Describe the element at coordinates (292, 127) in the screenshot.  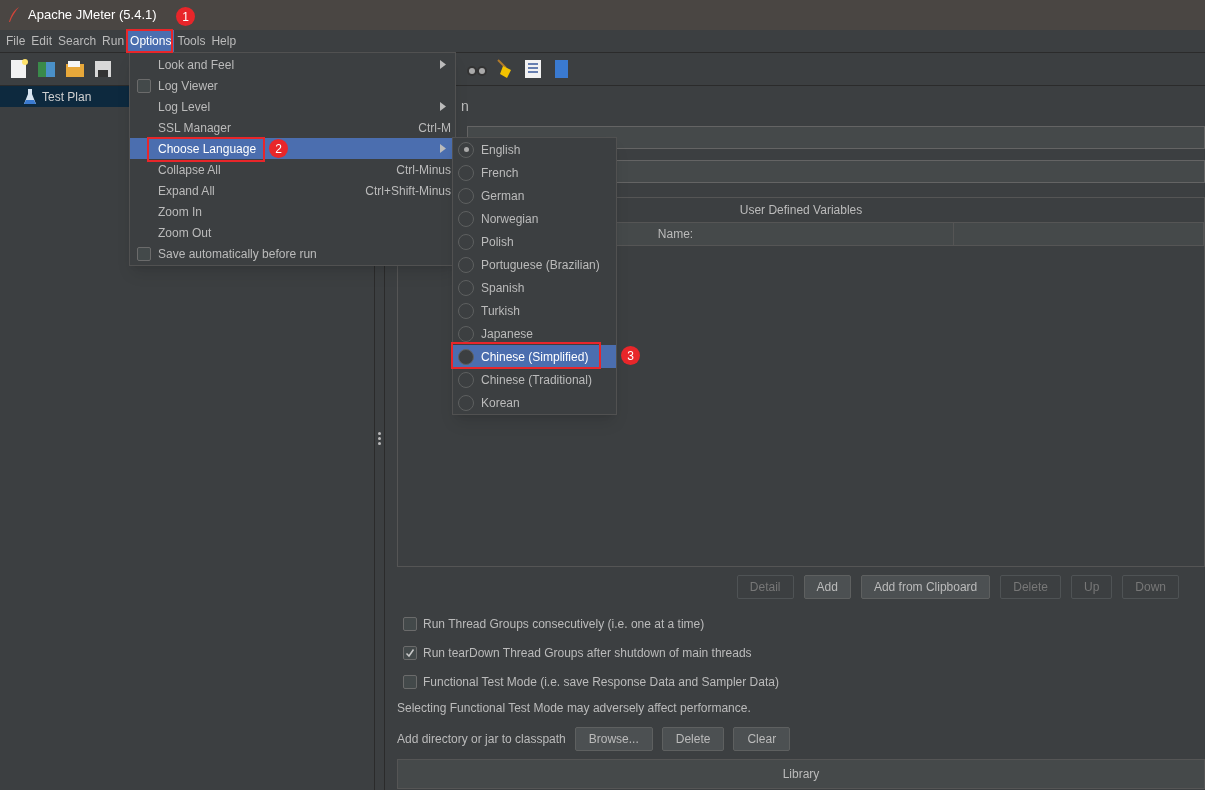
I see `menu-item: SSL Manager Ctrl-M` at that location.